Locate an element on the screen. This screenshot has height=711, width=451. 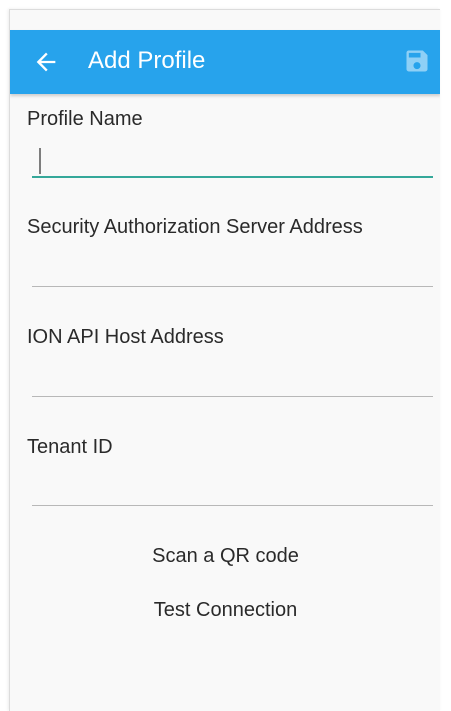
profile-name-label: Profile Name is located at coordinates (85, 119).